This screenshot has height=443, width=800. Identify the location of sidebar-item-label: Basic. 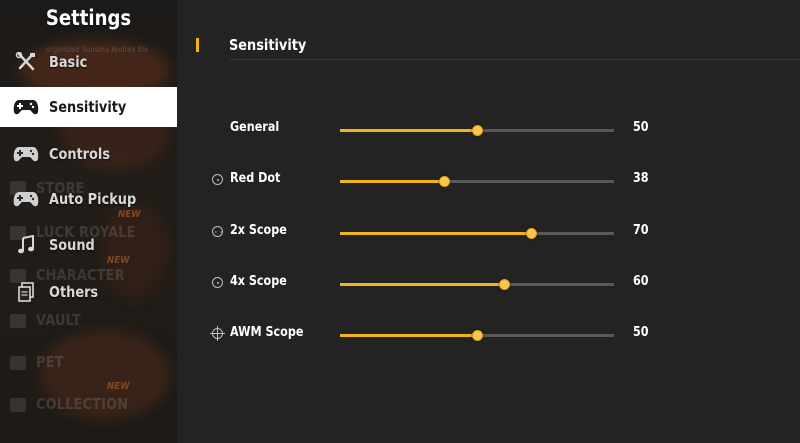
(68, 62).